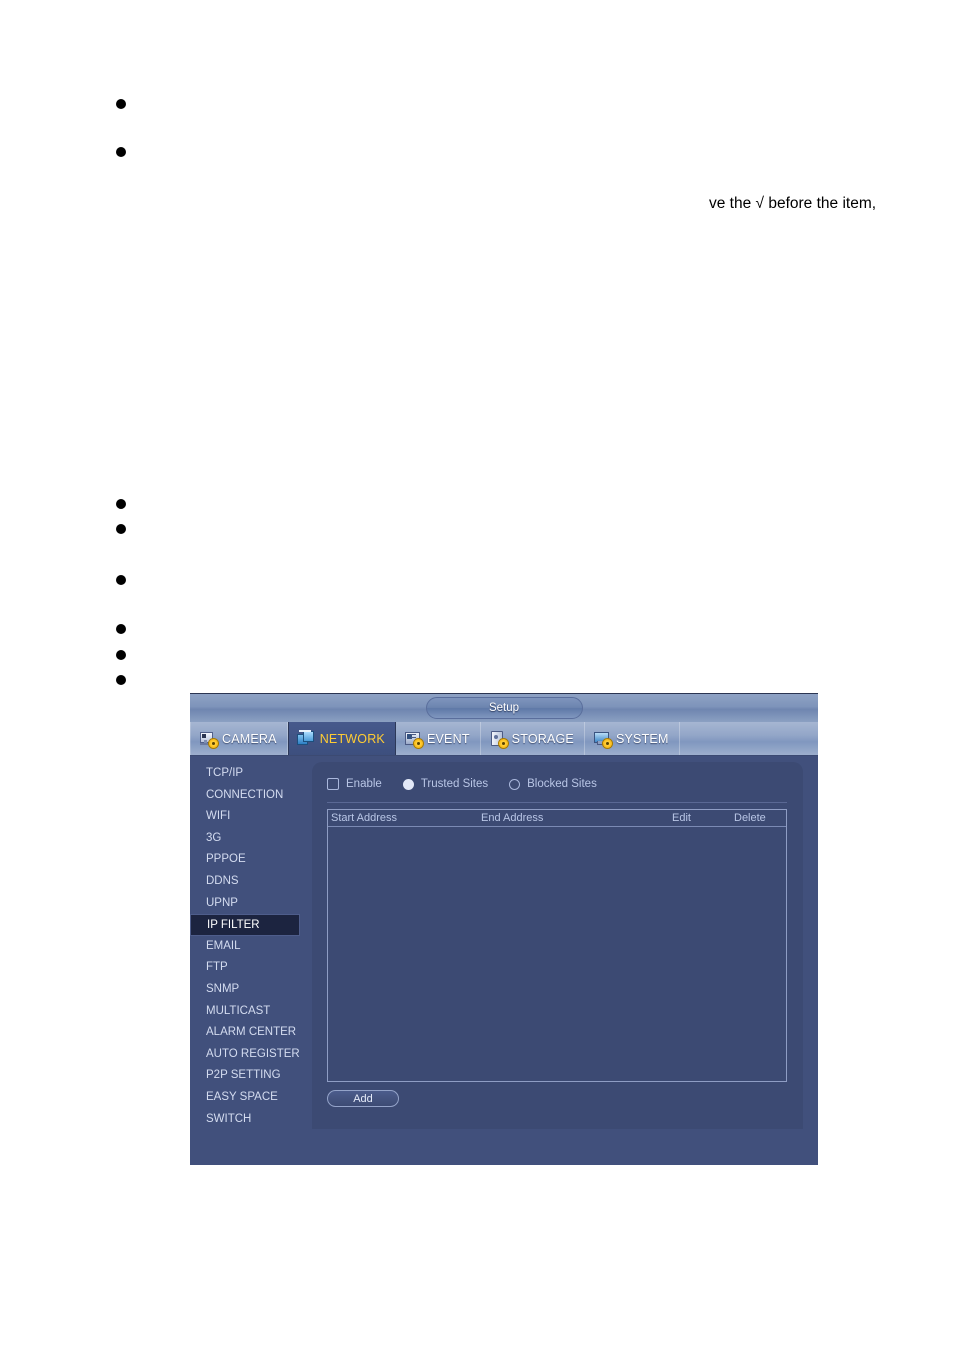 The image size is (954, 1350). Describe the element at coordinates (557, 802) in the screenshot. I see `section-divider` at that location.